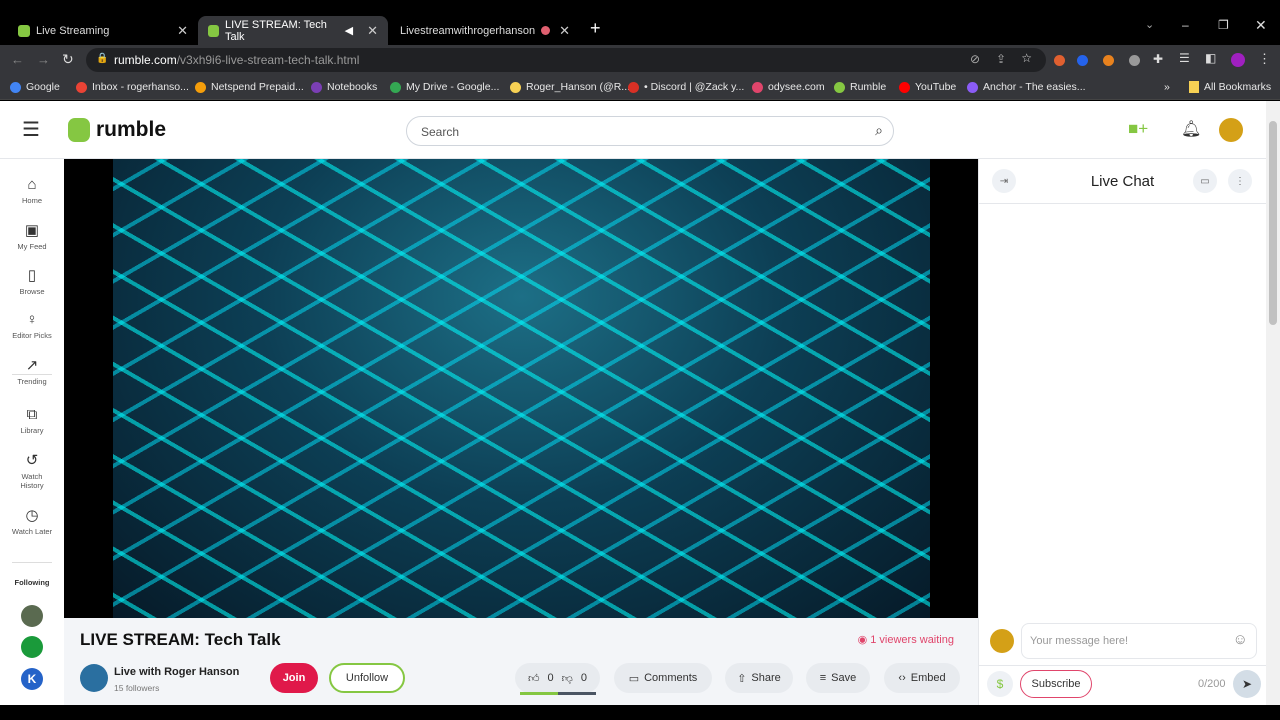 This screenshot has width=1280, height=720. I want to click on thumbs-up-icon: 👍︎, so click(534, 678).